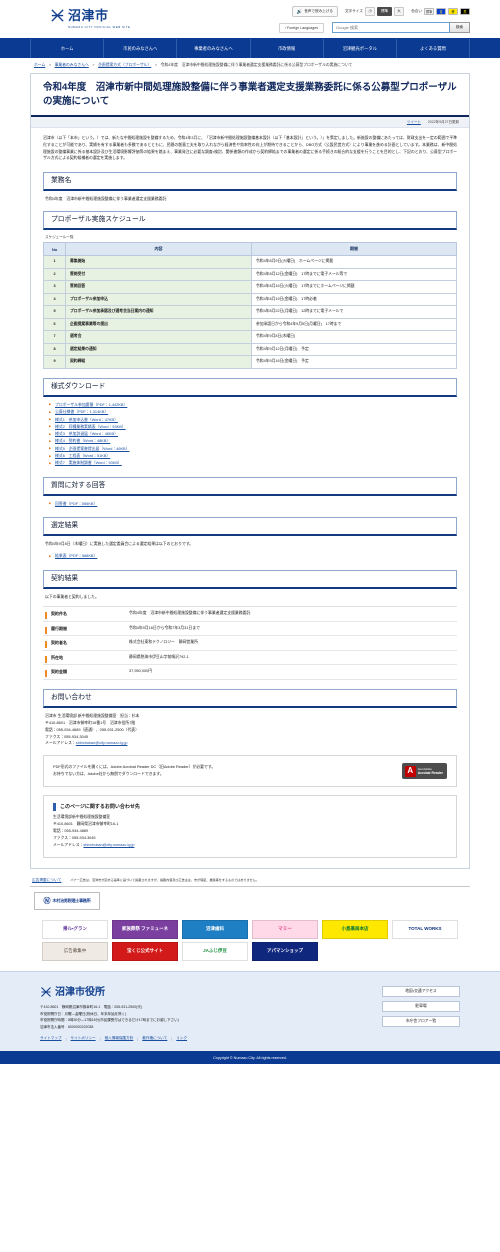  I want to click on ad-banner: JAふじ伊豆, so click(215, 952).